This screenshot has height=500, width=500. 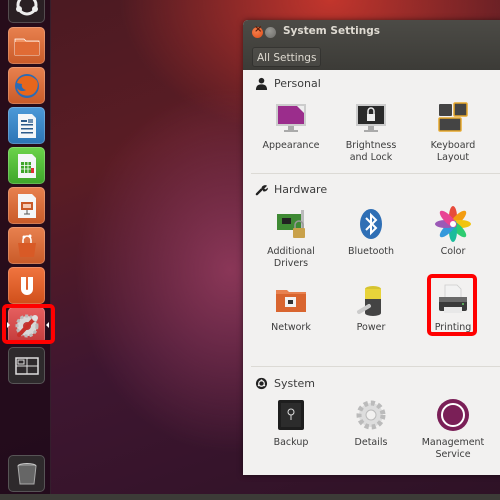 I want to click on settings-item-network: Network, so click(x=291, y=308).